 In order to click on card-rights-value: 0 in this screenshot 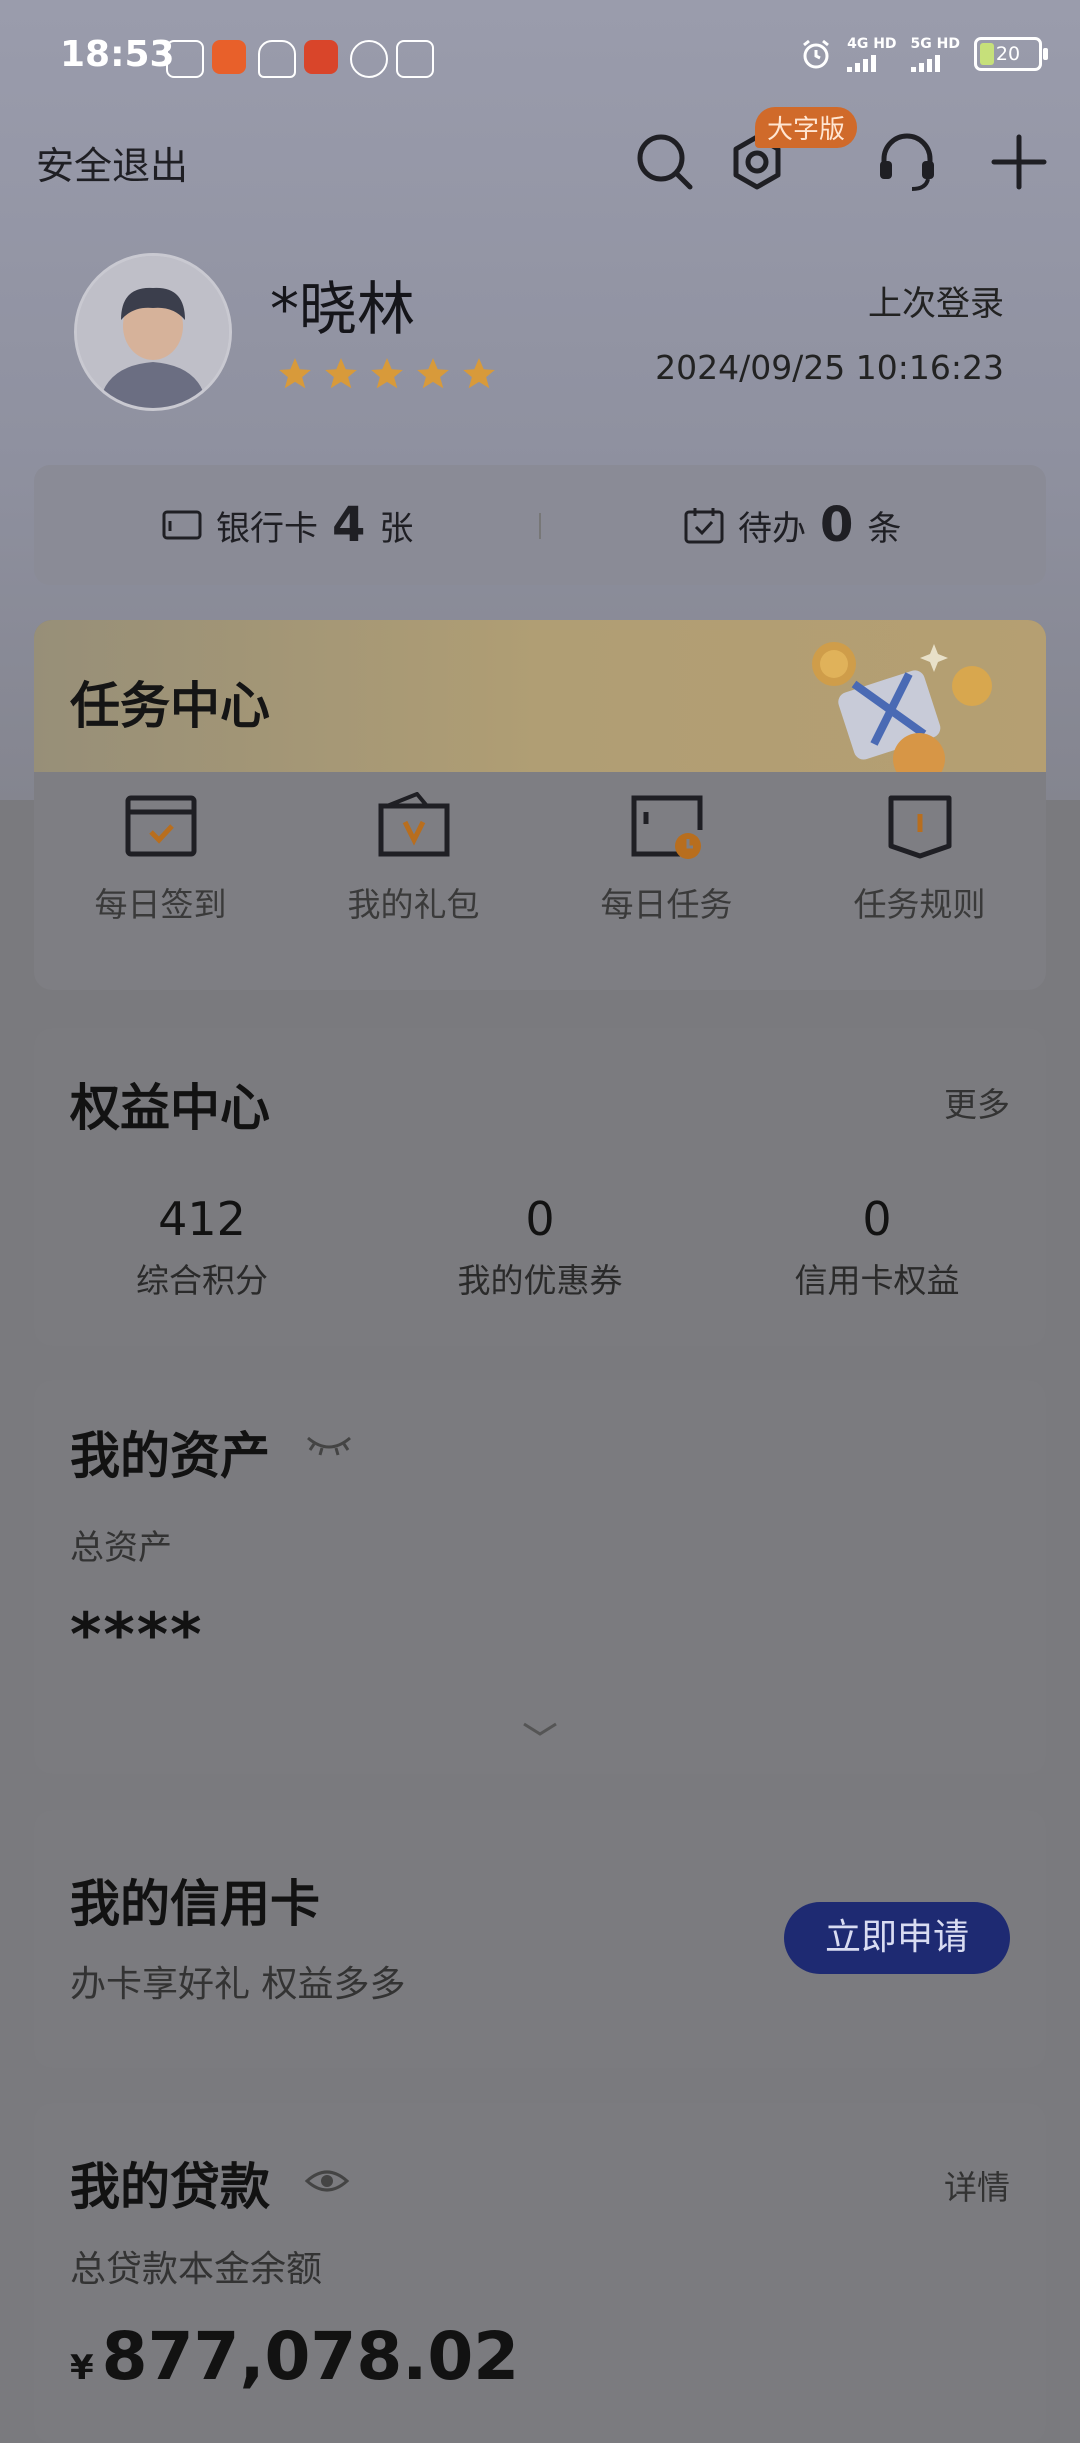, I will do `click(877, 1219)`.